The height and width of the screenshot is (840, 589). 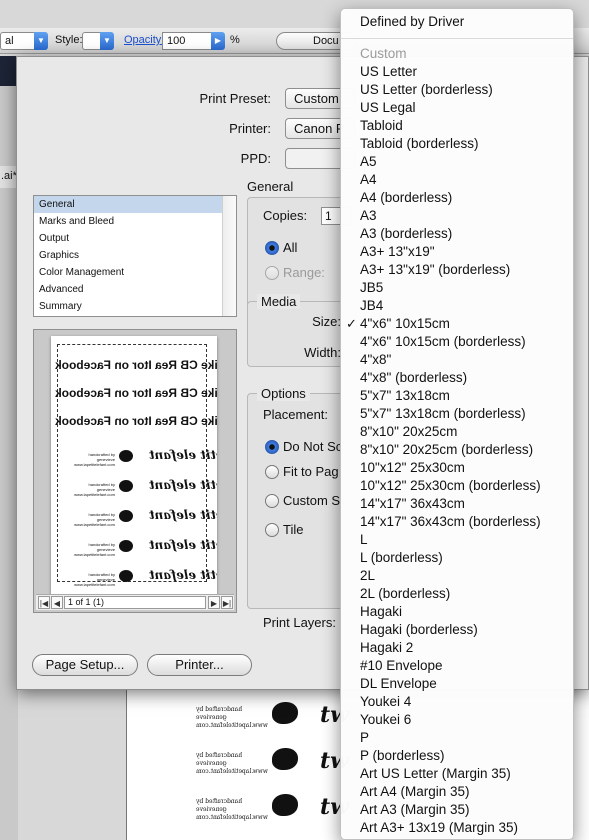 What do you see at coordinates (408, 432) in the screenshot?
I see `menu-item: 8"x10" 20x25cm` at bounding box center [408, 432].